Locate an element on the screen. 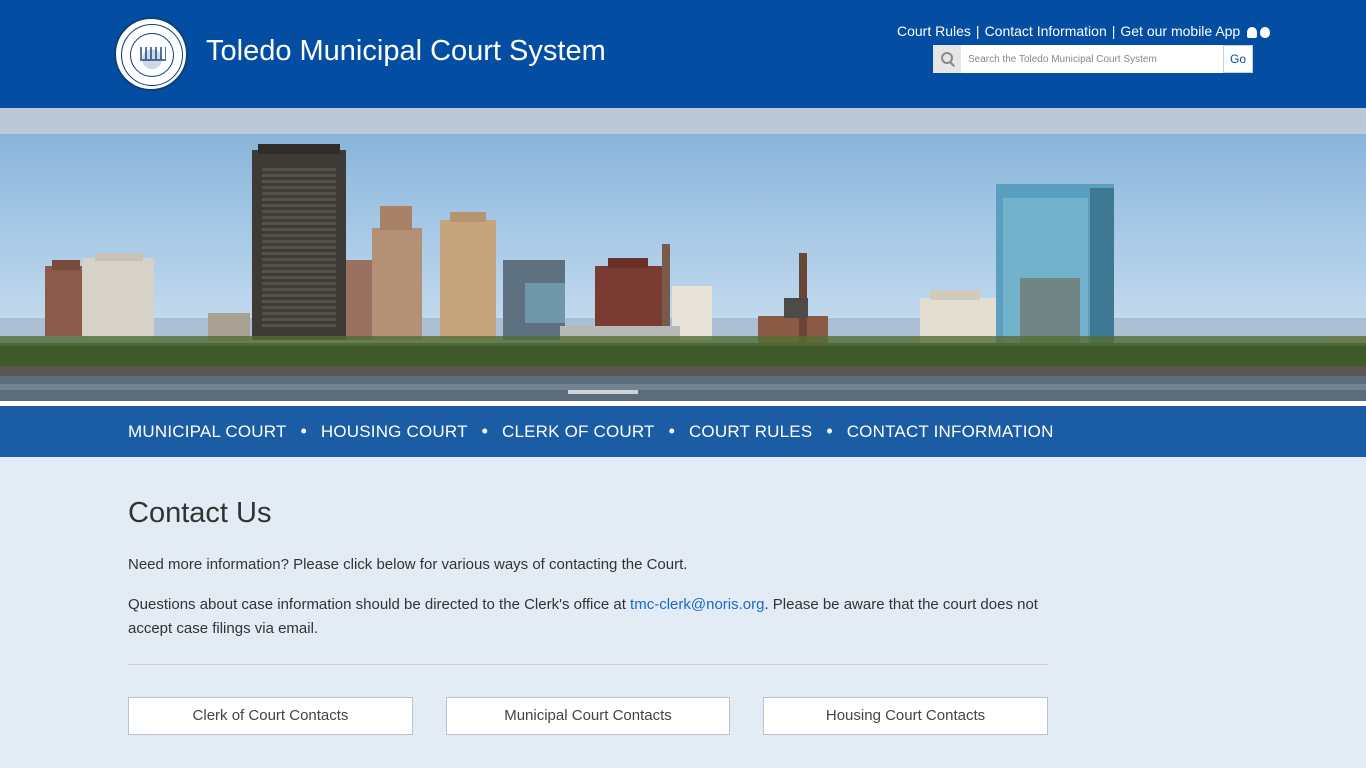 This screenshot has height=768, width=1366. top-link-contact-information: Contact Information is located at coordinates (1046, 31).